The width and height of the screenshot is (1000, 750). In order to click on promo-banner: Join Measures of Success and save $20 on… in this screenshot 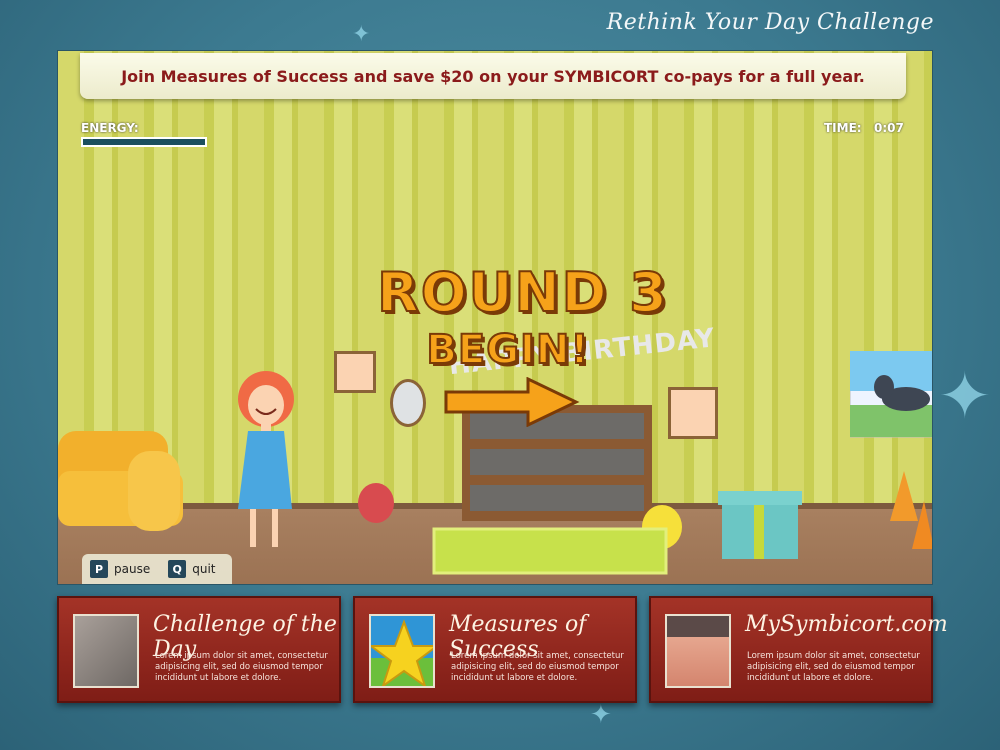, I will do `click(493, 76)`.